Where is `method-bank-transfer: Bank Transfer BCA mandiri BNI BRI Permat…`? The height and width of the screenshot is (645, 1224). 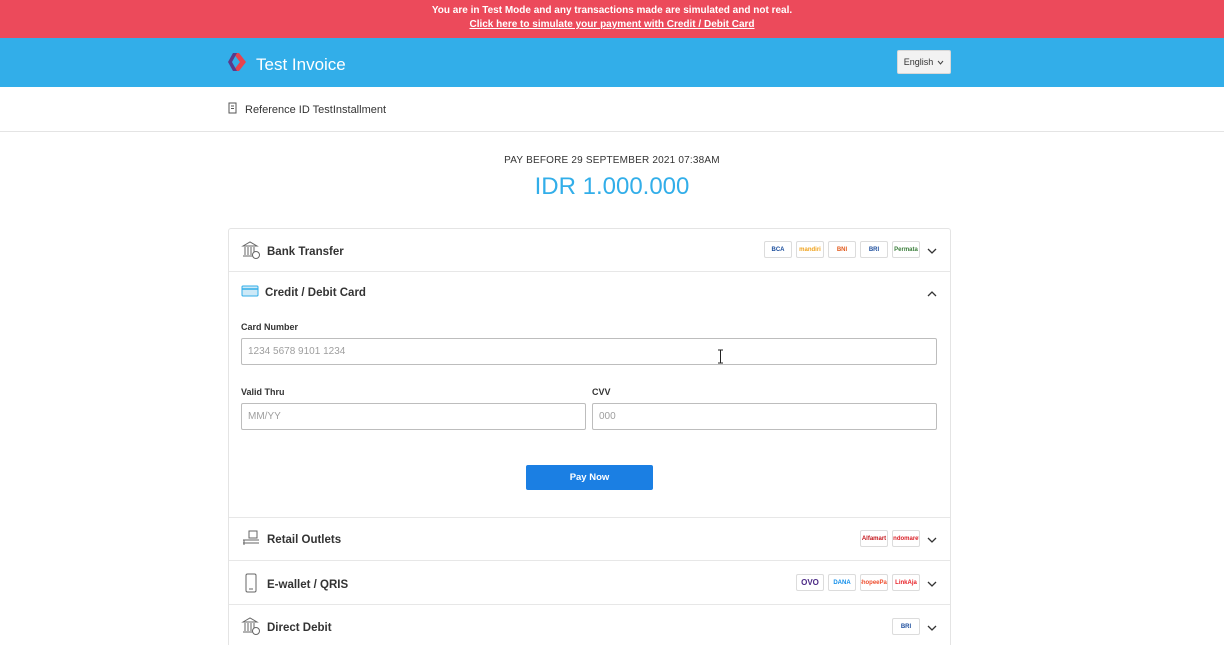 method-bank-transfer: Bank Transfer BCA mandiri BNI BRI Permat… is located at coordinates (589, 250).